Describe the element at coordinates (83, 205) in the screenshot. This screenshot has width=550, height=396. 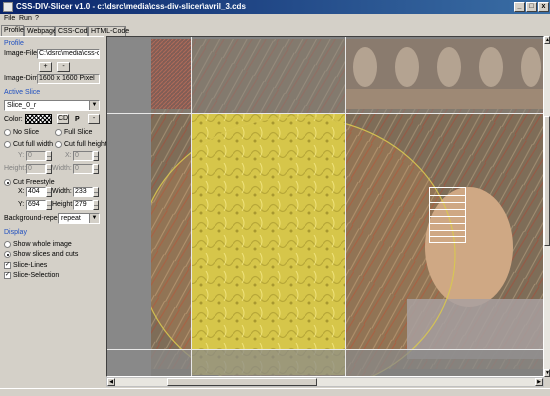
I see `free-height-field: 279` at that location.